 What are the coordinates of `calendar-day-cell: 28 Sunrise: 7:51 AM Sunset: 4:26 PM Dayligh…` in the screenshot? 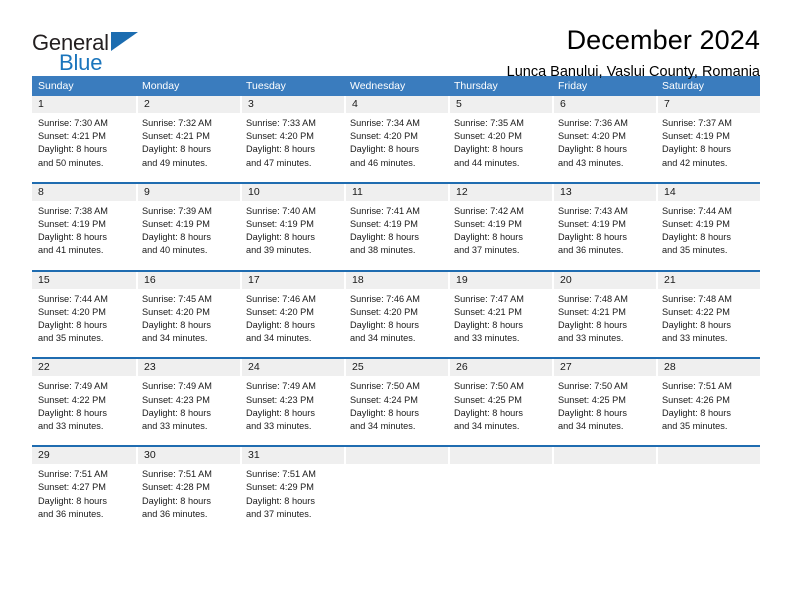 It's located at (708, 399).